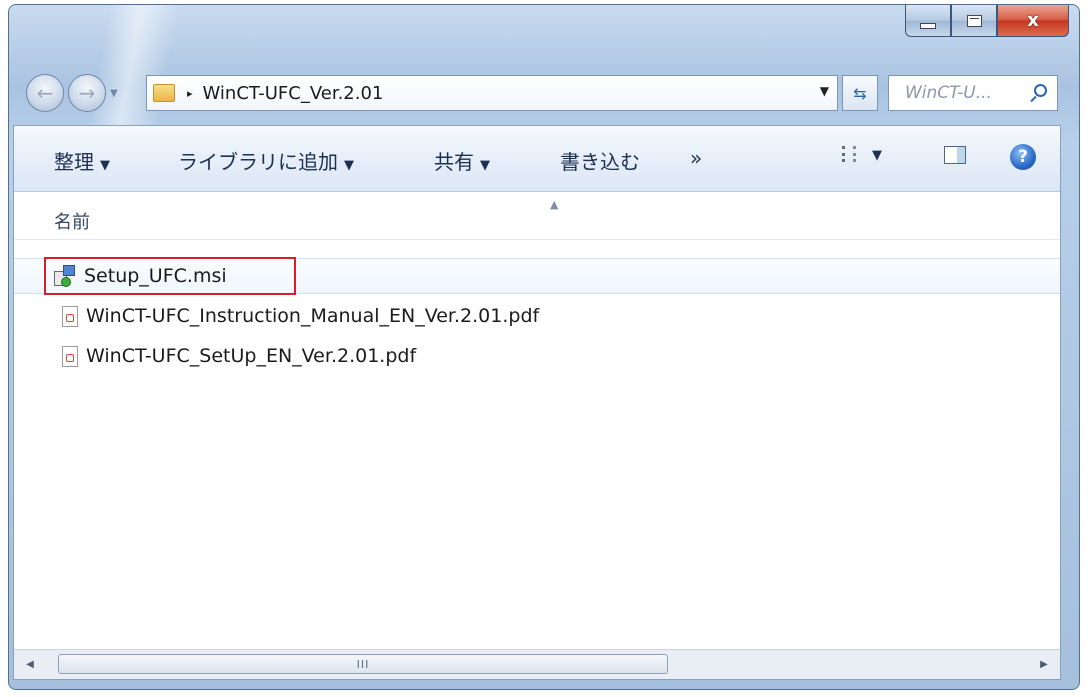  I want to click on back-button: ←, so click(45, 93).